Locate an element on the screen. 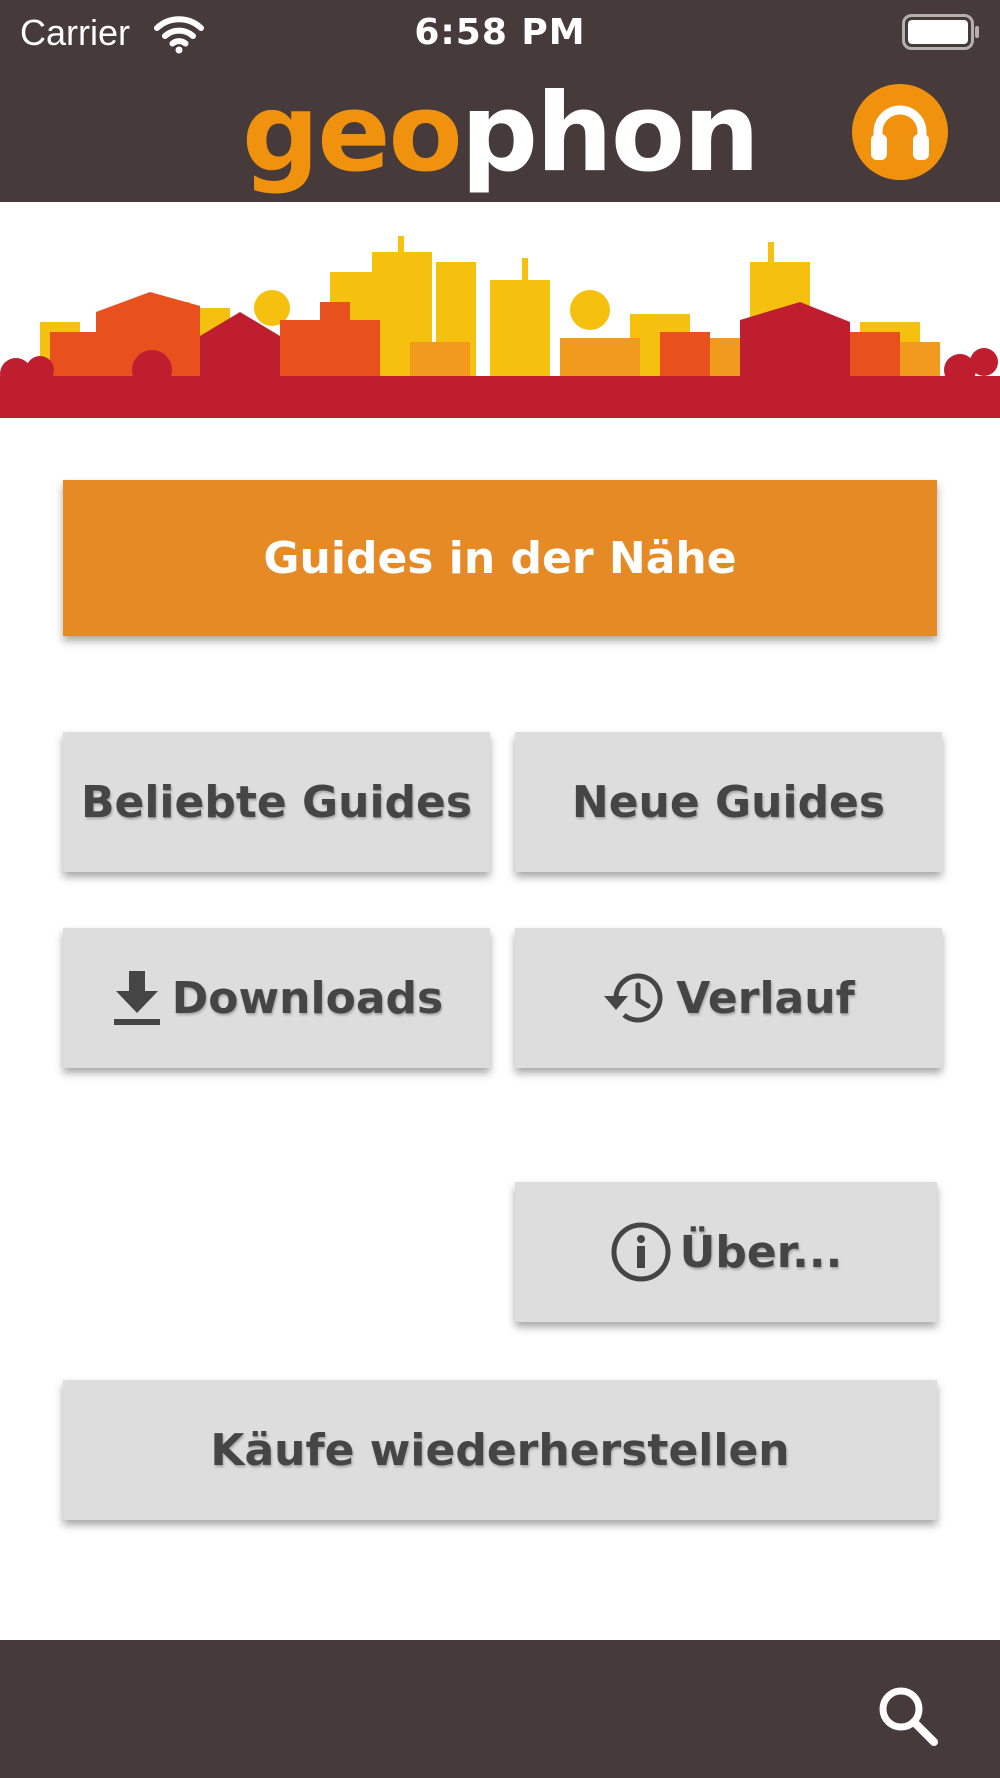 Image resolution: width=1000 pixels, height=1778 pixels. nav-bar: geophon is located at coordinates (500, 134).